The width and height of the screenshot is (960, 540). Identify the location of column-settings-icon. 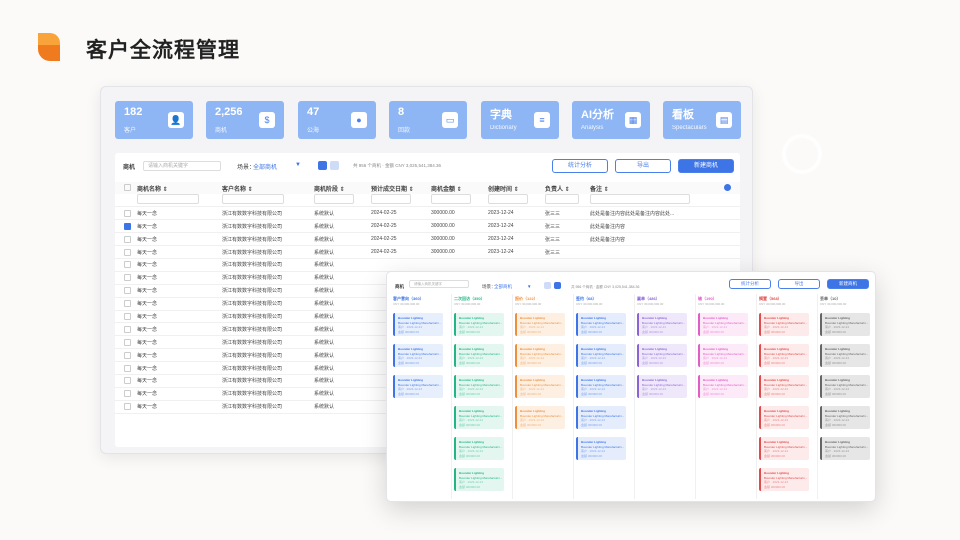
(727, 187).